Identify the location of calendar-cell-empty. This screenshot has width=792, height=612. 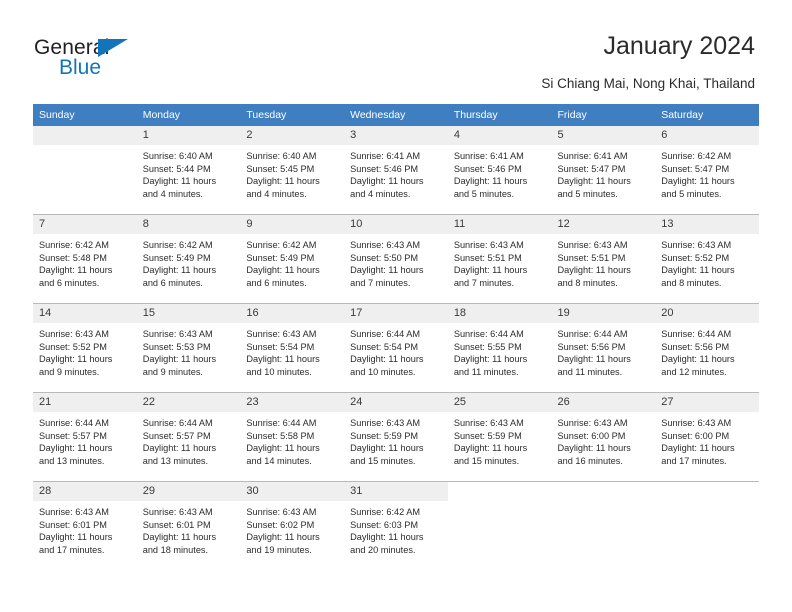
(603, 525).